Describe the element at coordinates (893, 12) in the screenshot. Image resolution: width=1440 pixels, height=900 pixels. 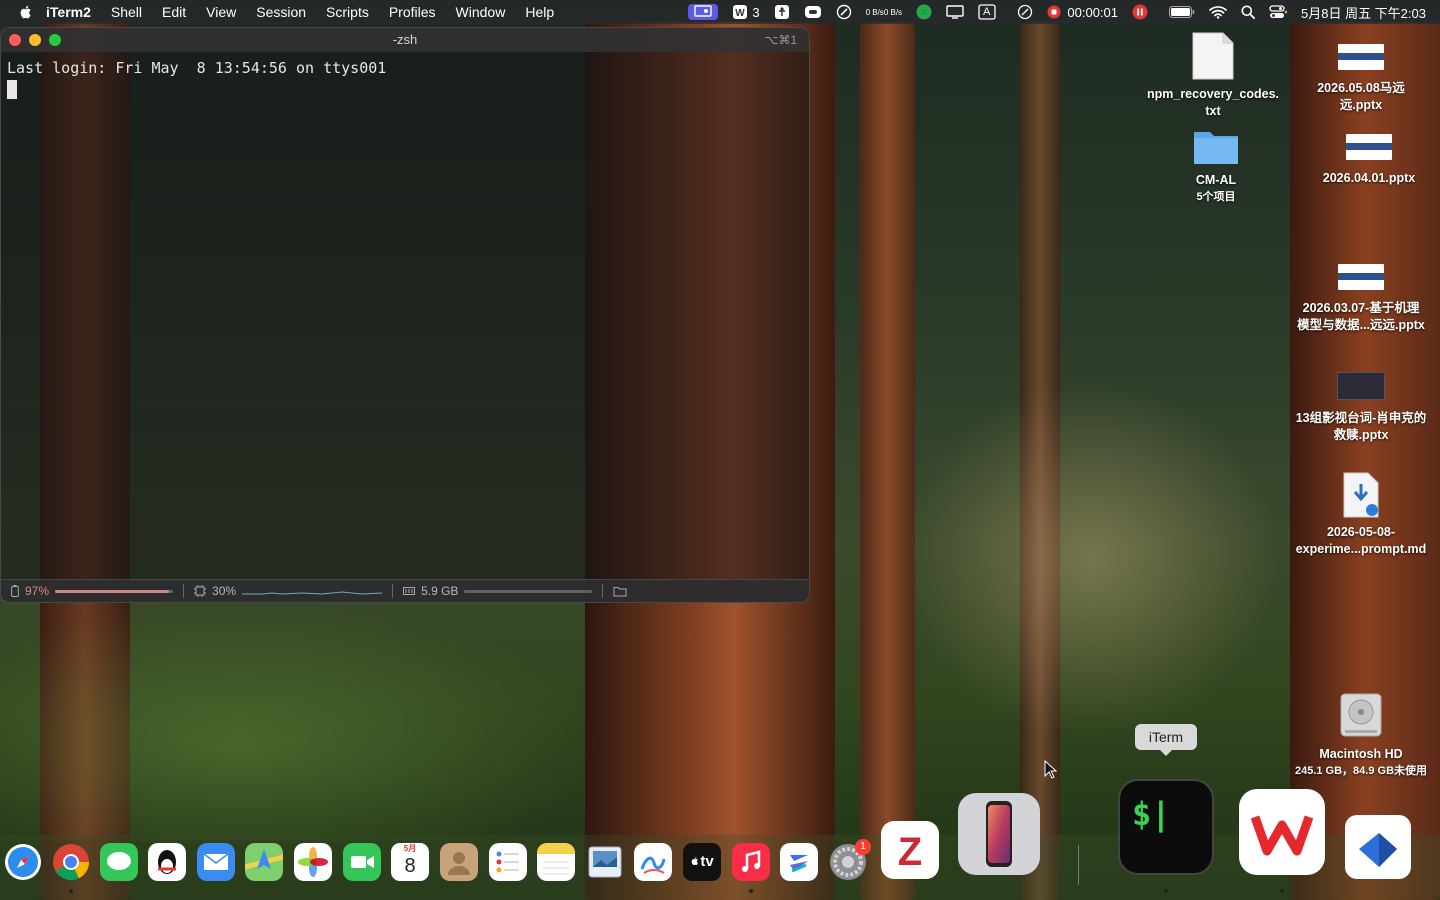
I see `net-down-speed: 0 B/s` at that location.